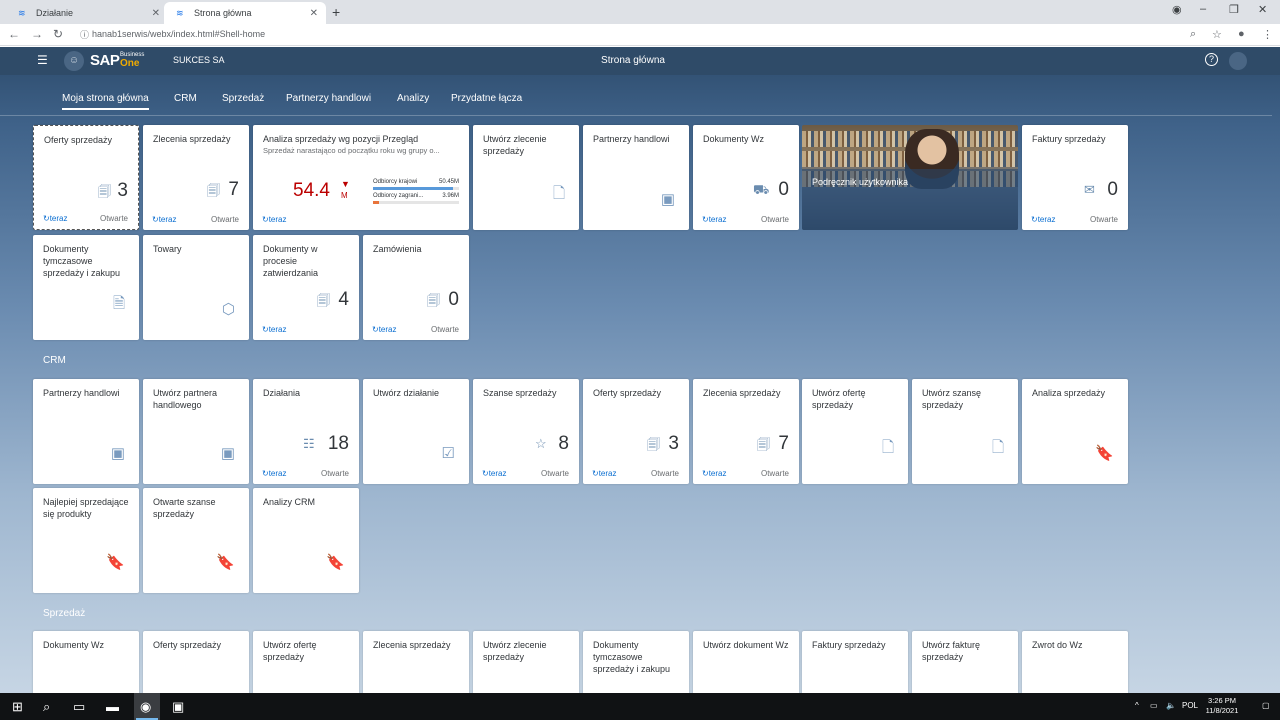 The width and height of the screenshot is (1280, 720). I want to click on tile-crm-oferty-sprzedazy: Oferty sprzedaży 🗐 3 ↻teraz Otwarte, so click(636, 431).